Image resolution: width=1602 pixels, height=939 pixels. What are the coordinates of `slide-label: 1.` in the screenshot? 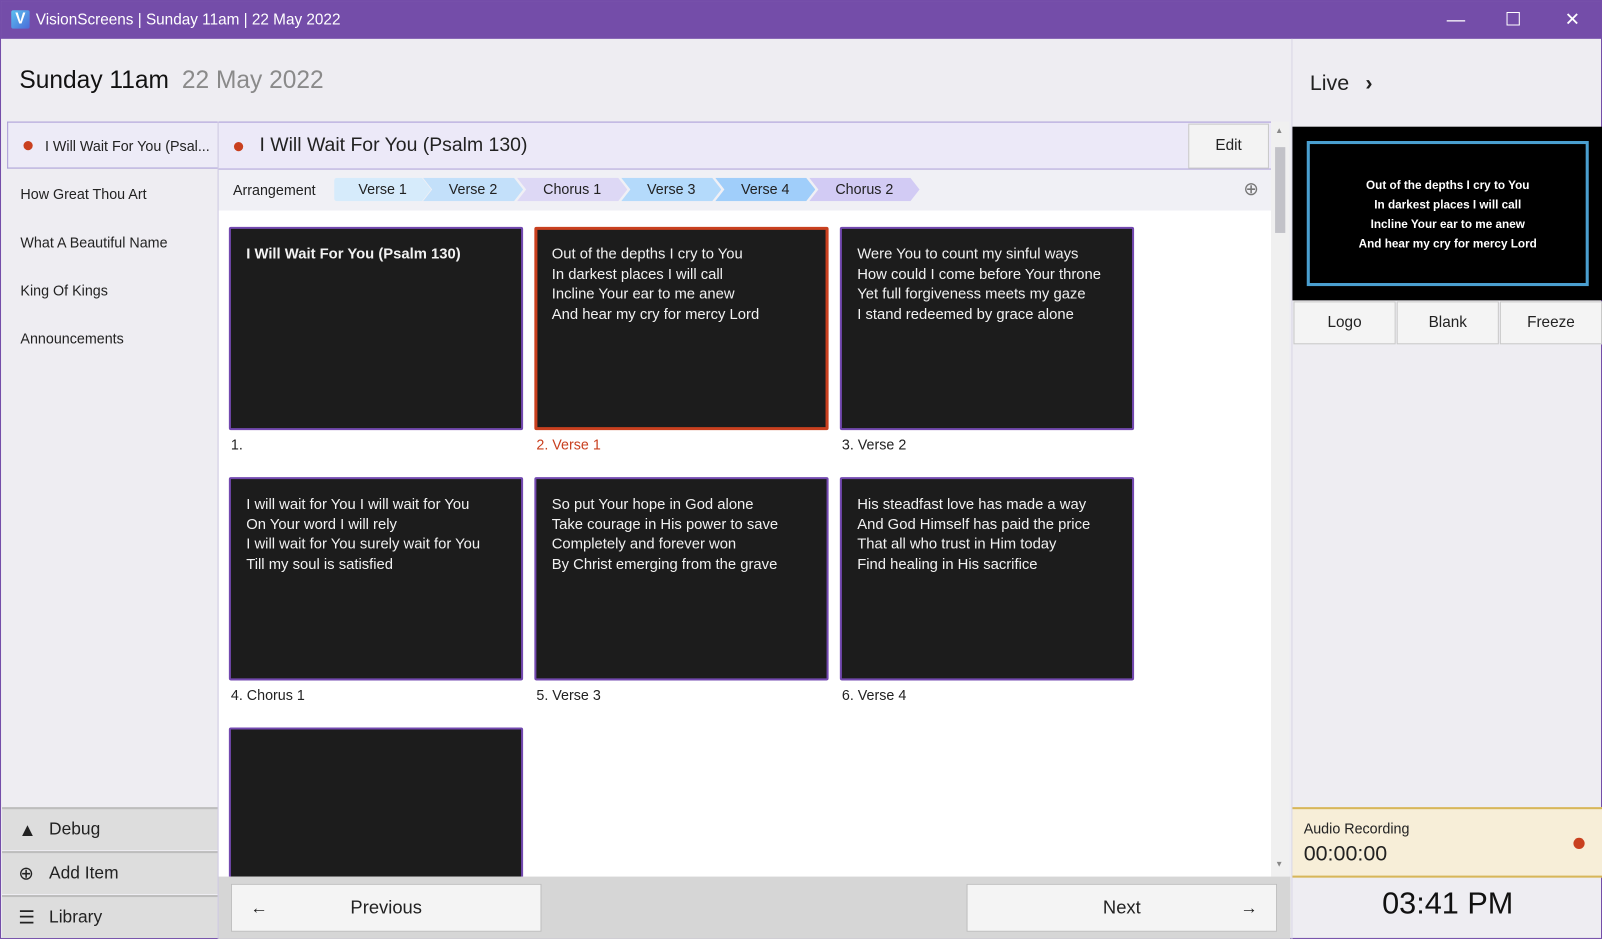 It's located at (236, 444).